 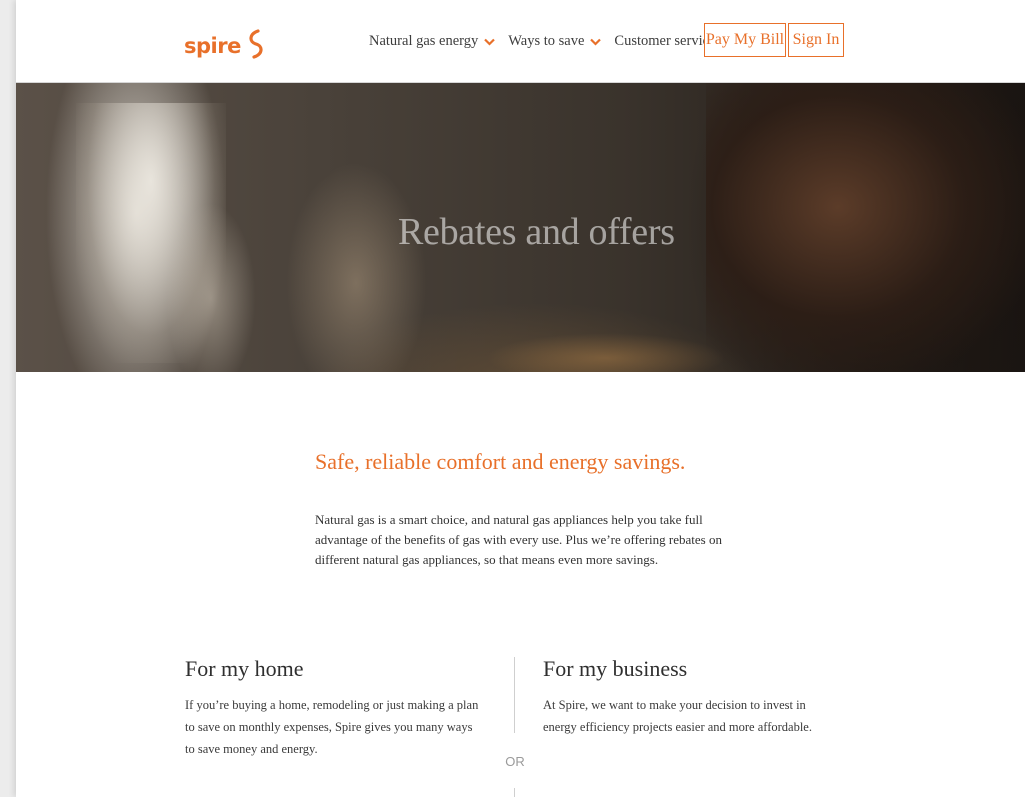 What do you see at coordinates (424, 41) in the screenshot?
I see `nav-label: Natural gas energy` at bounding box center [424, 41].